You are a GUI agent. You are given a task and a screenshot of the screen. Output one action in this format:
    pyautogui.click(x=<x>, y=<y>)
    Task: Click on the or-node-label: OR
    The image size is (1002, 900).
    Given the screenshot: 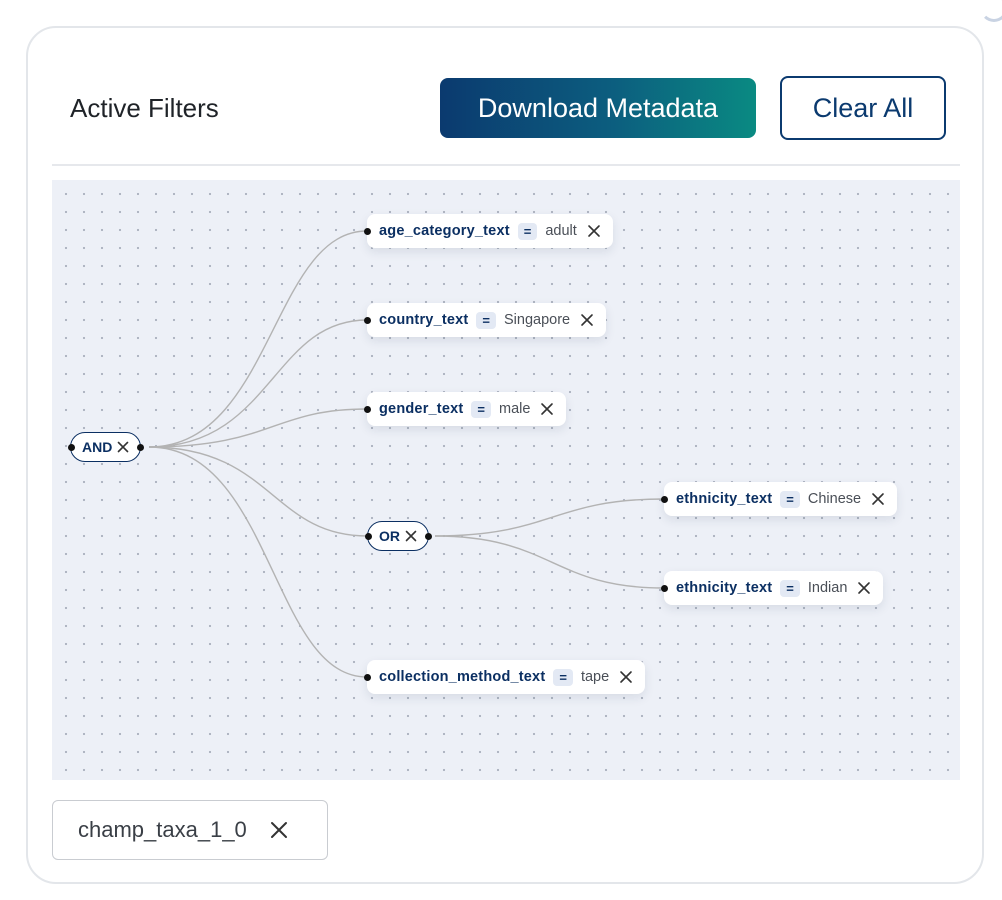 What is the action you would take?
    pyautogui.click(x=389, y=536)
    